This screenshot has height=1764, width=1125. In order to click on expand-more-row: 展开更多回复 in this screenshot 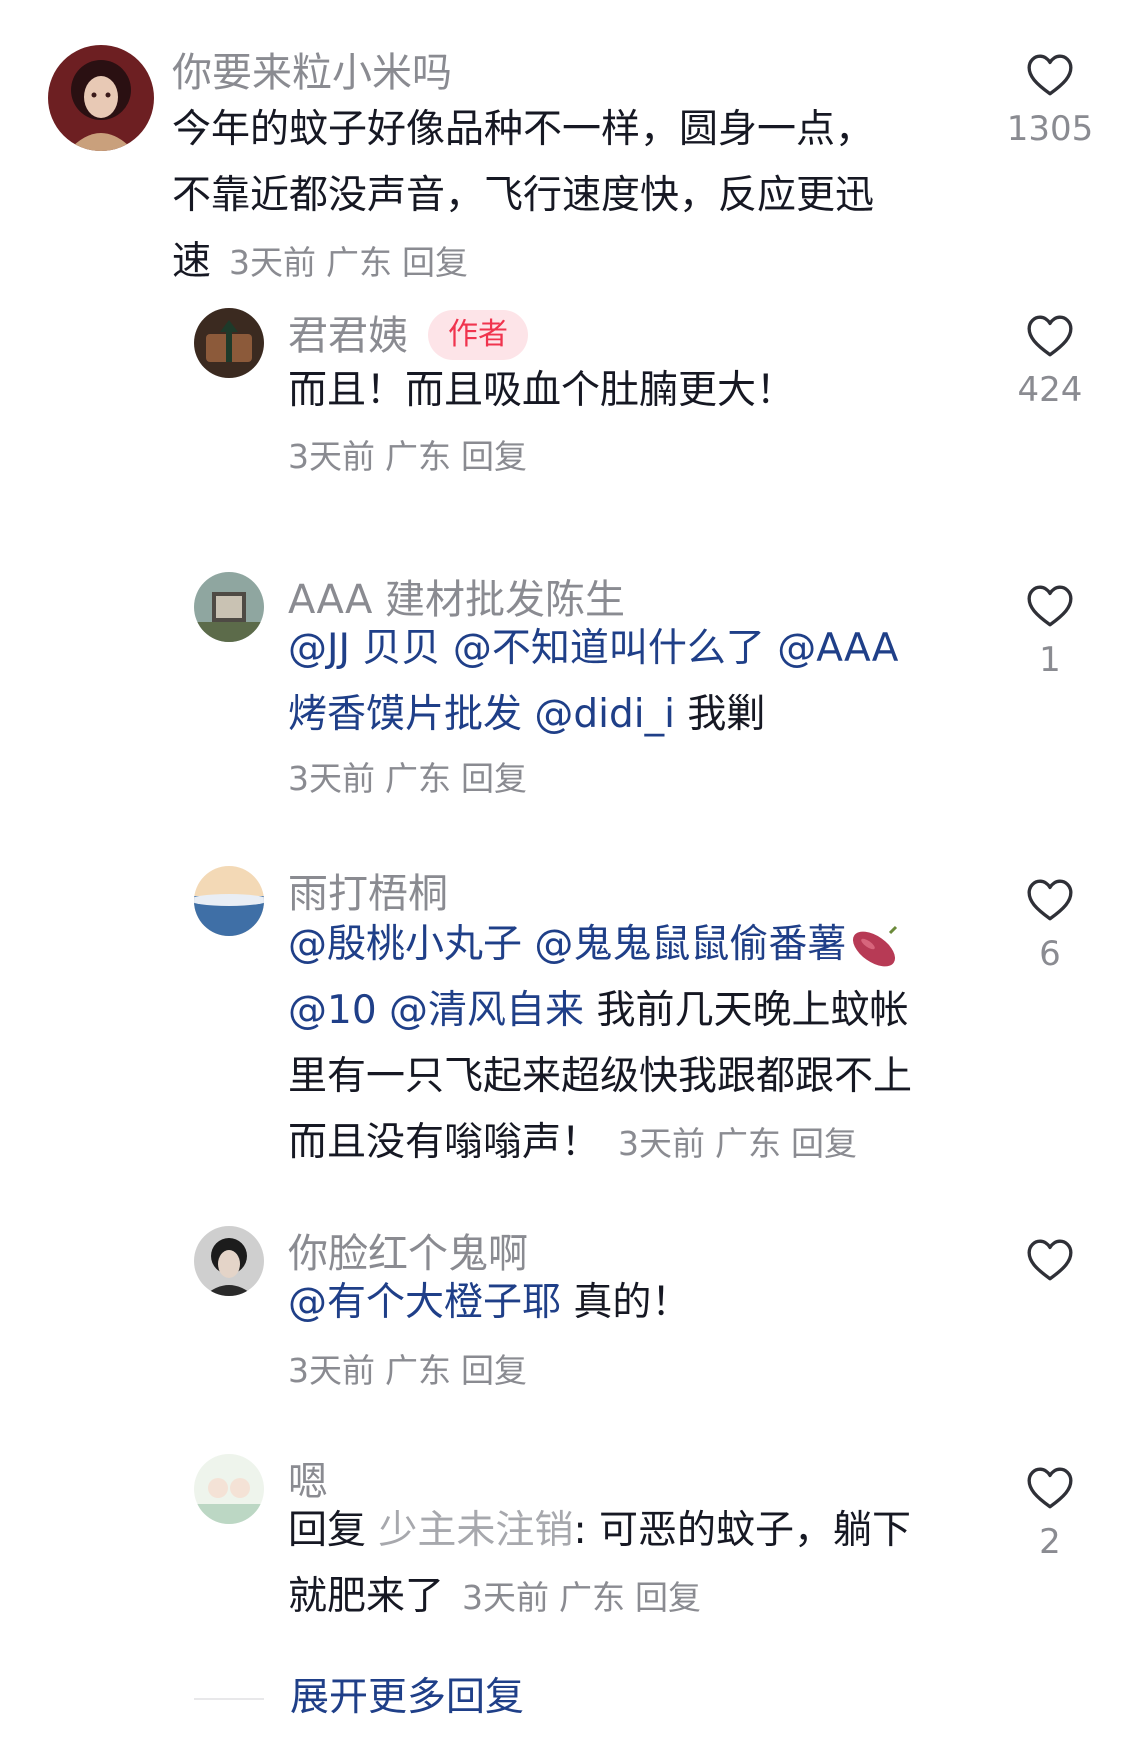, I will do `click(562, 1698)`.